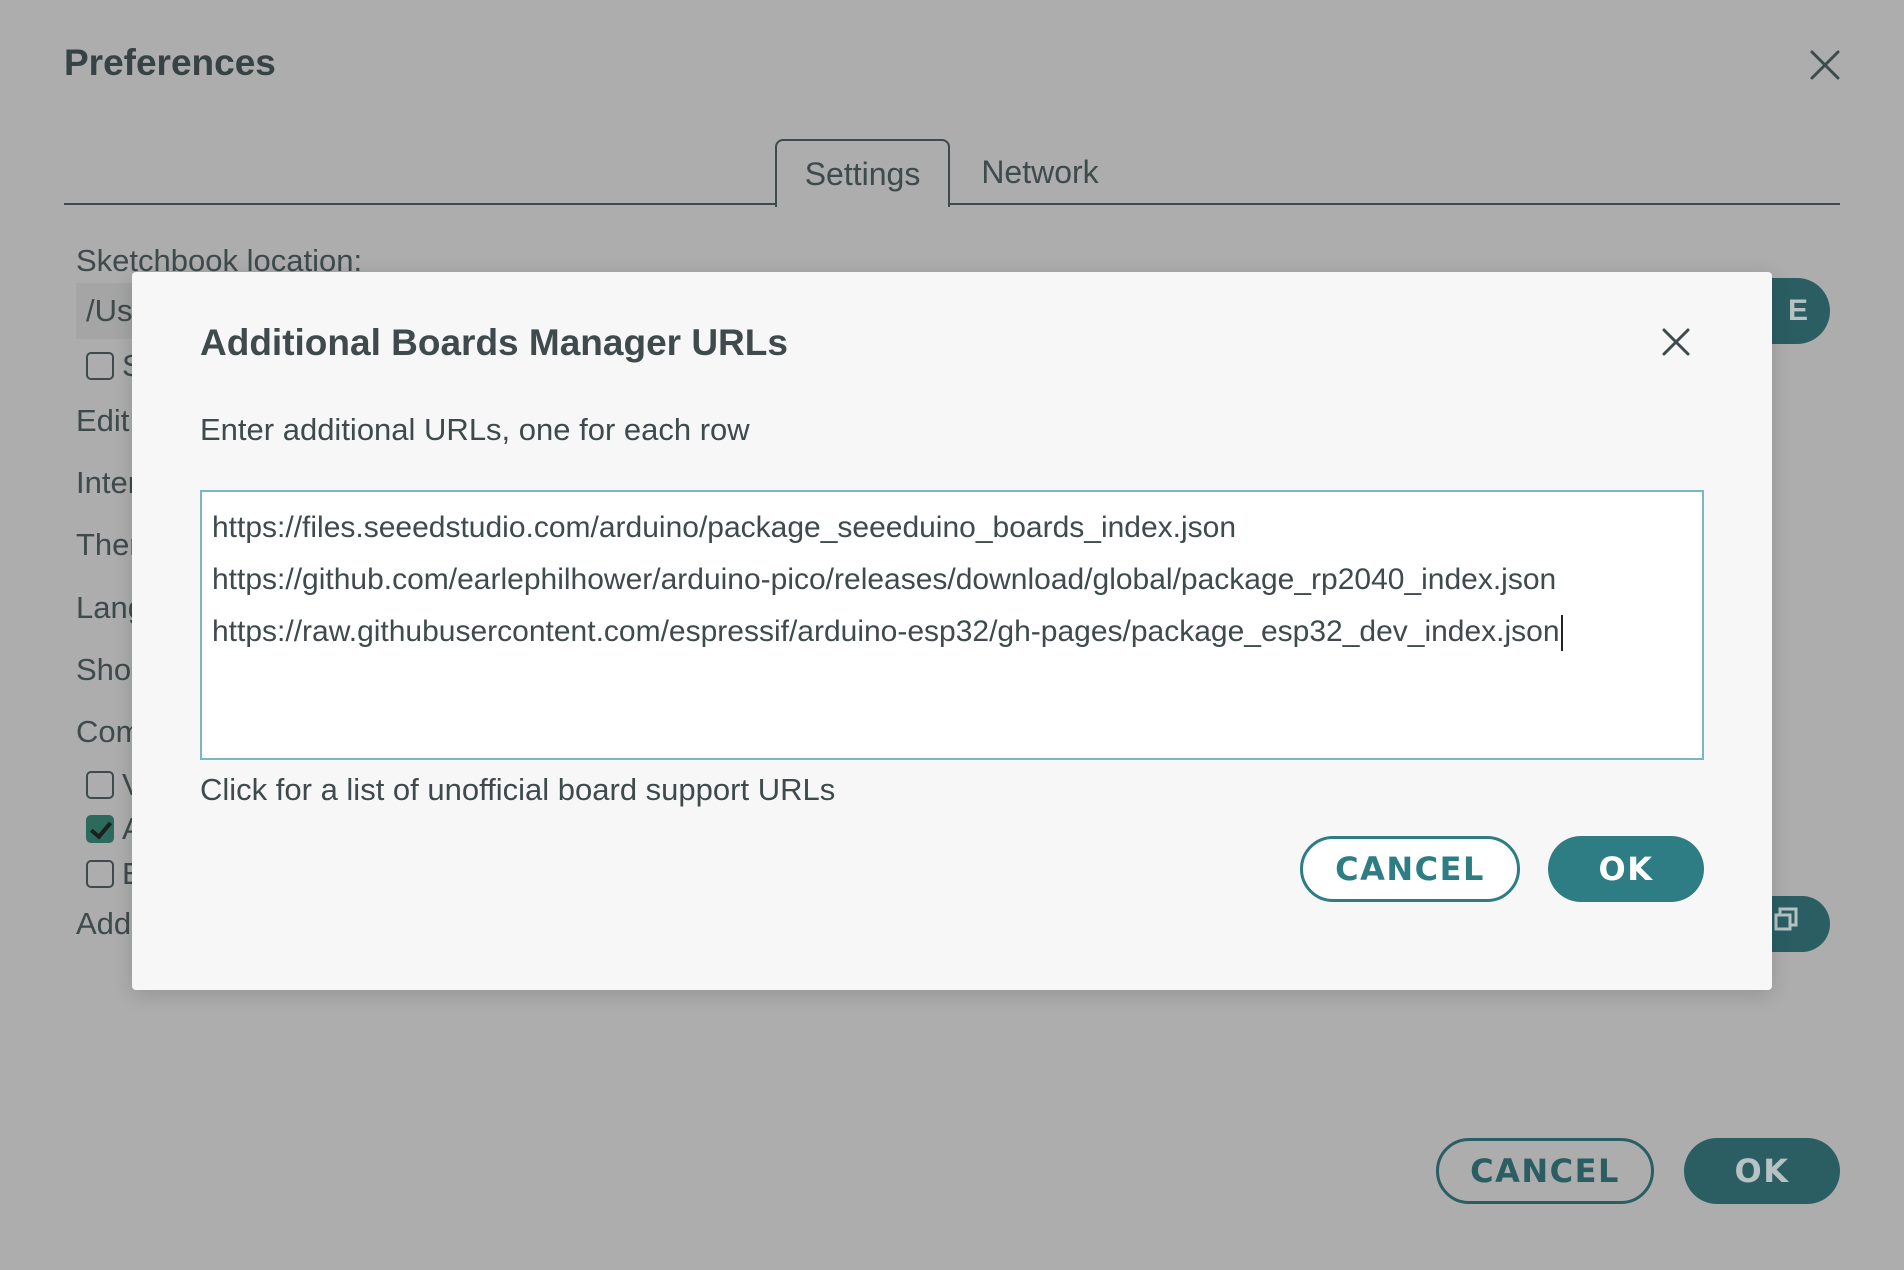 The width and height of the screenshot is (1904, 1270). What do you see at coordinates (1561, 633) in the screenshot?
I see `text-caret` at bounding box center [1561, 633].